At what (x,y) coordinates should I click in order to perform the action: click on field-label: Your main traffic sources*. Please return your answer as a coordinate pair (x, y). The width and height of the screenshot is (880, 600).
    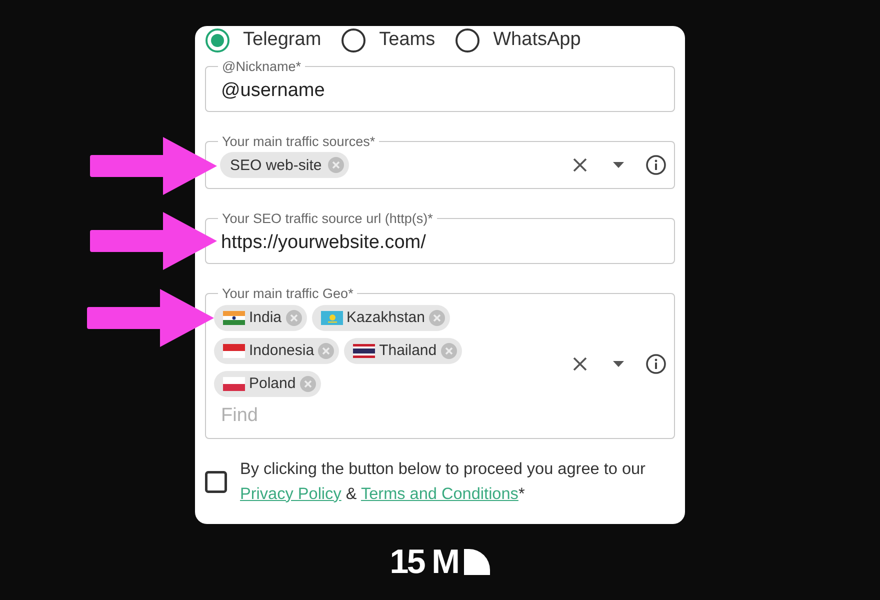
    Looking at the image, I should click on (298, 141).